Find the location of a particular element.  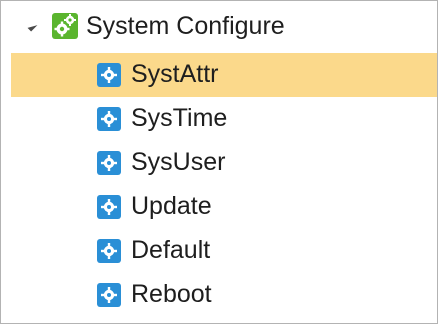

tree-node-system-configure: System Configure is located at coordinates (219, 26).